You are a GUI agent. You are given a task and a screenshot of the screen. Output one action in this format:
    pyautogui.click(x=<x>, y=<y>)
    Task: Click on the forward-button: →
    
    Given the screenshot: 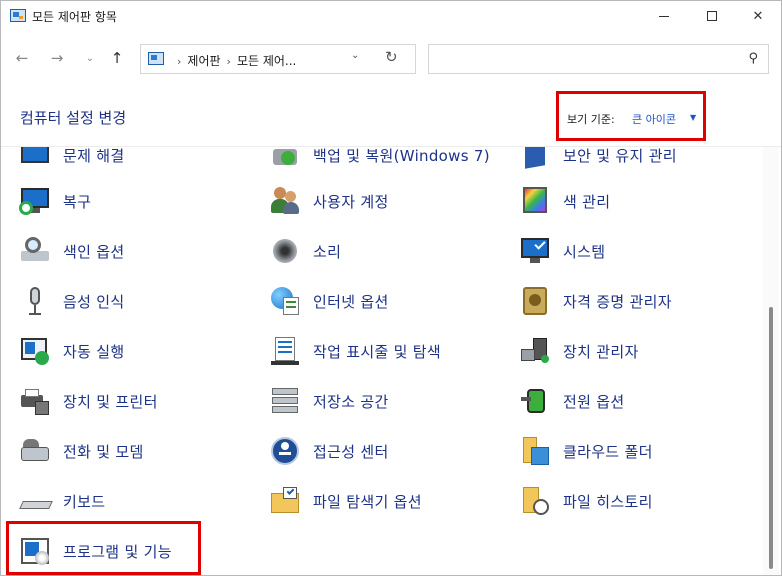 What is the action you would take?
    pyautogui.click(x=57, y=58)
    